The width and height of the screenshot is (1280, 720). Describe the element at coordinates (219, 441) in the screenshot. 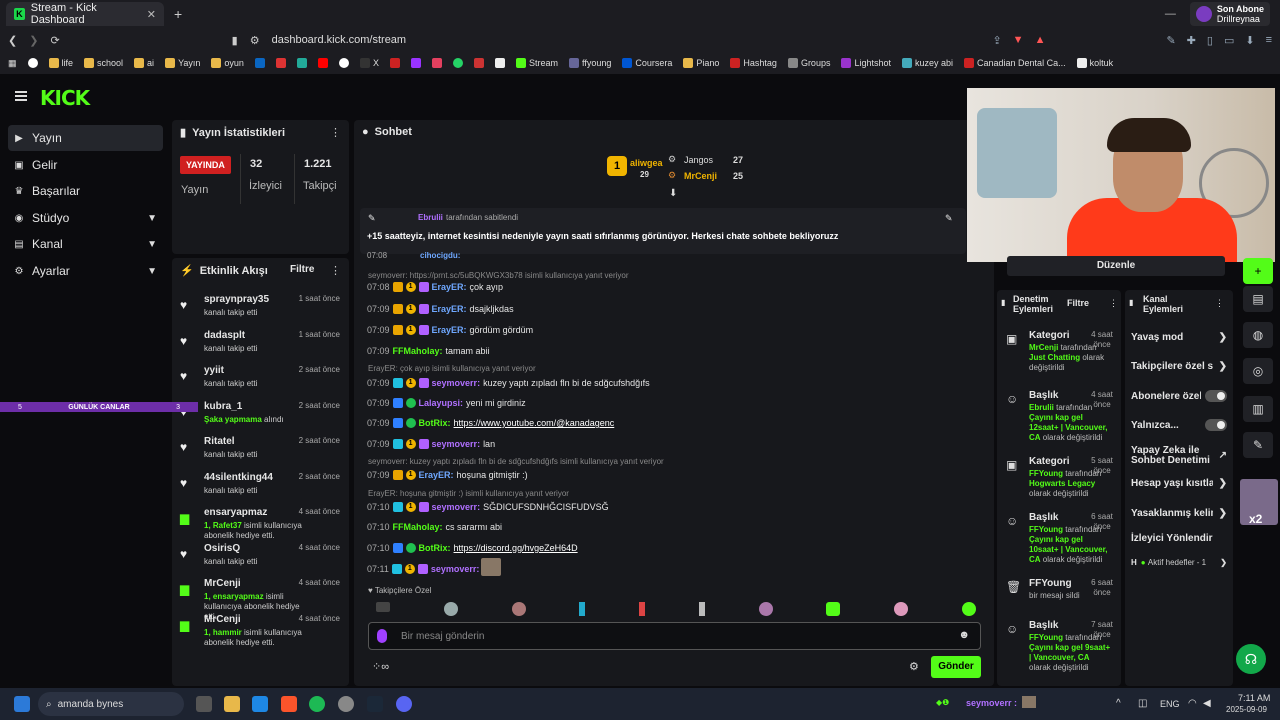

I see `event-user: Ritatel` at that location.